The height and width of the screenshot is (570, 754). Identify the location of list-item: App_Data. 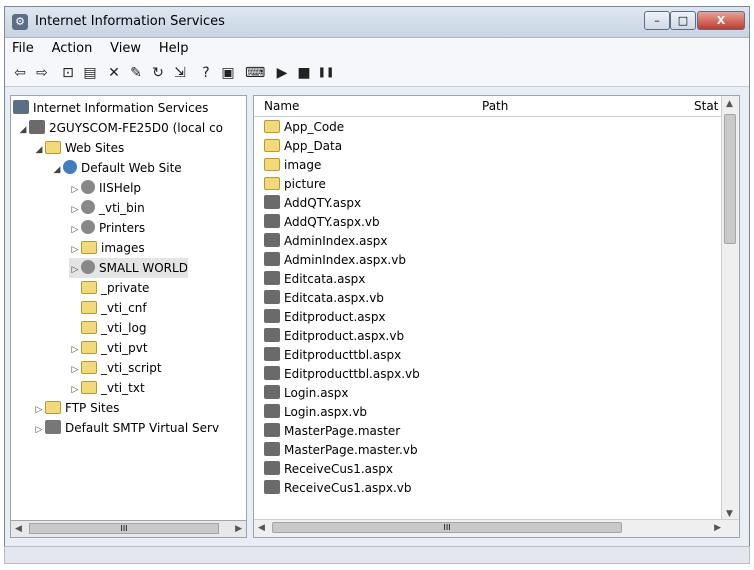
(303, 146).